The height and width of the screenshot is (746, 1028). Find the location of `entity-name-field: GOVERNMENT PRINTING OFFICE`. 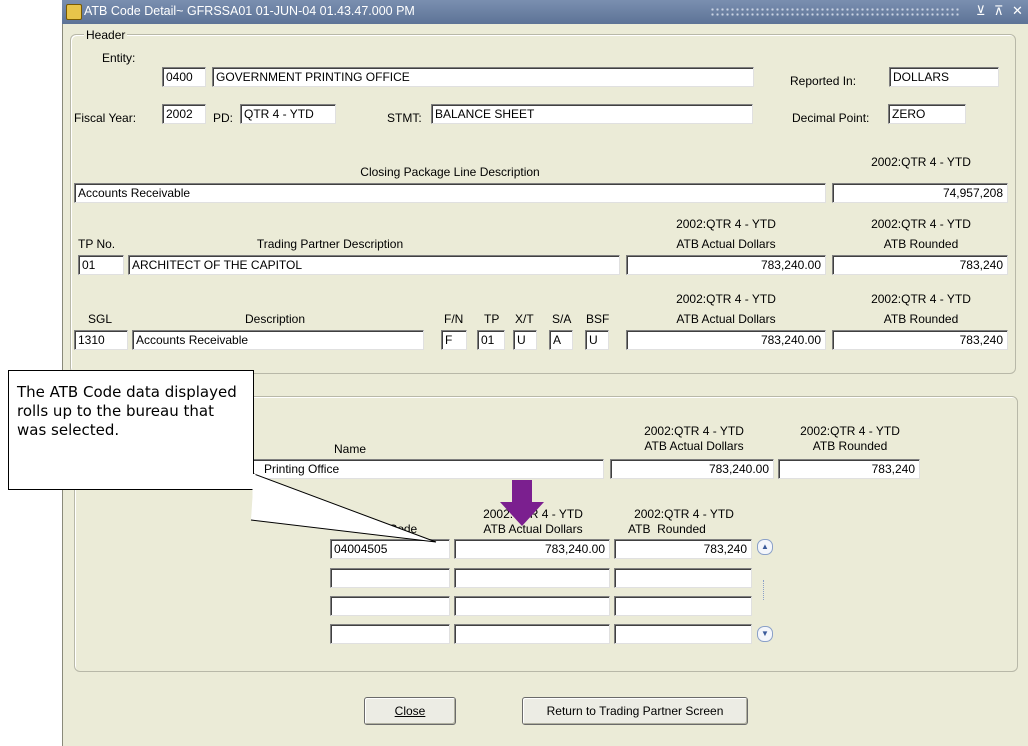

entity-name-field: GOVERNMENT PRINTING OFFICE is located at coordinates (483, 77).